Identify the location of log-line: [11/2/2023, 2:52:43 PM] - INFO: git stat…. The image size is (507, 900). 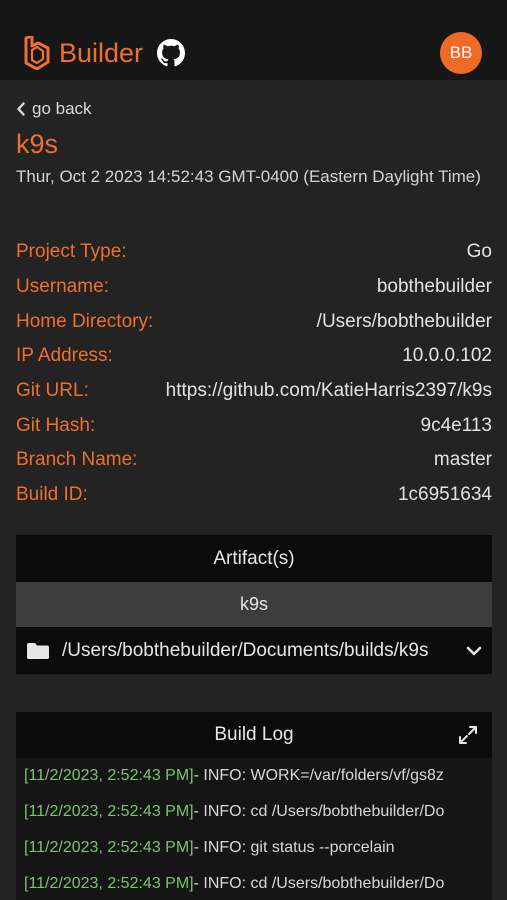
(254, 848).